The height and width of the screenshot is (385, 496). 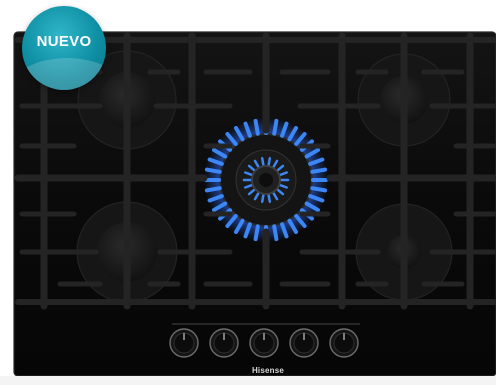 I want to click on new-badge-label: NUEVO, so click(x=64, y=41).